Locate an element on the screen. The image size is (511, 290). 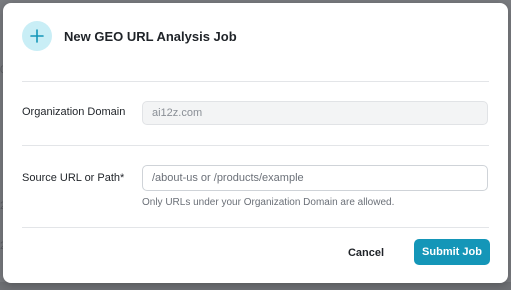
org-domain-label: Organization Domain is located at coordinates (74, 112).